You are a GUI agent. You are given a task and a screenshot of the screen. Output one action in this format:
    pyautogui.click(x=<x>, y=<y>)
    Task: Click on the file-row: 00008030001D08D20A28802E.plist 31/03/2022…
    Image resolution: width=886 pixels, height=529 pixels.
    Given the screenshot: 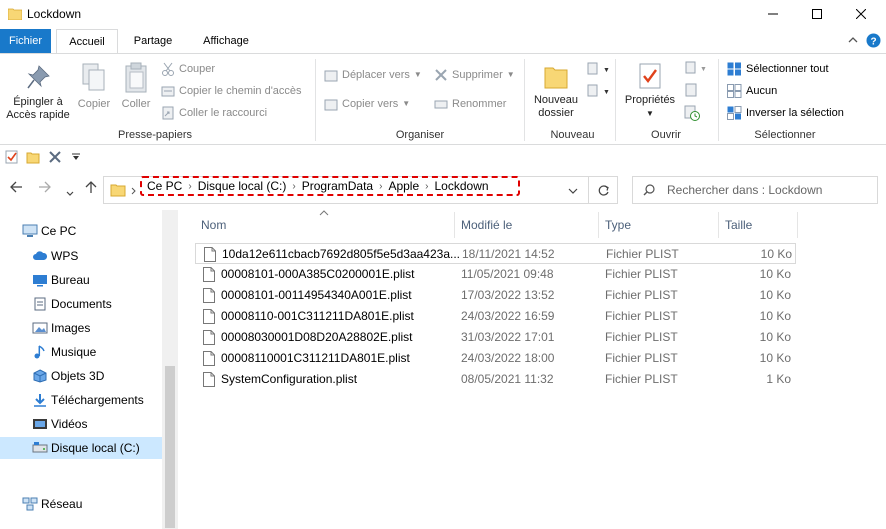 What is the action you would take?
    pyautogui.click(x=495, y=337)
    